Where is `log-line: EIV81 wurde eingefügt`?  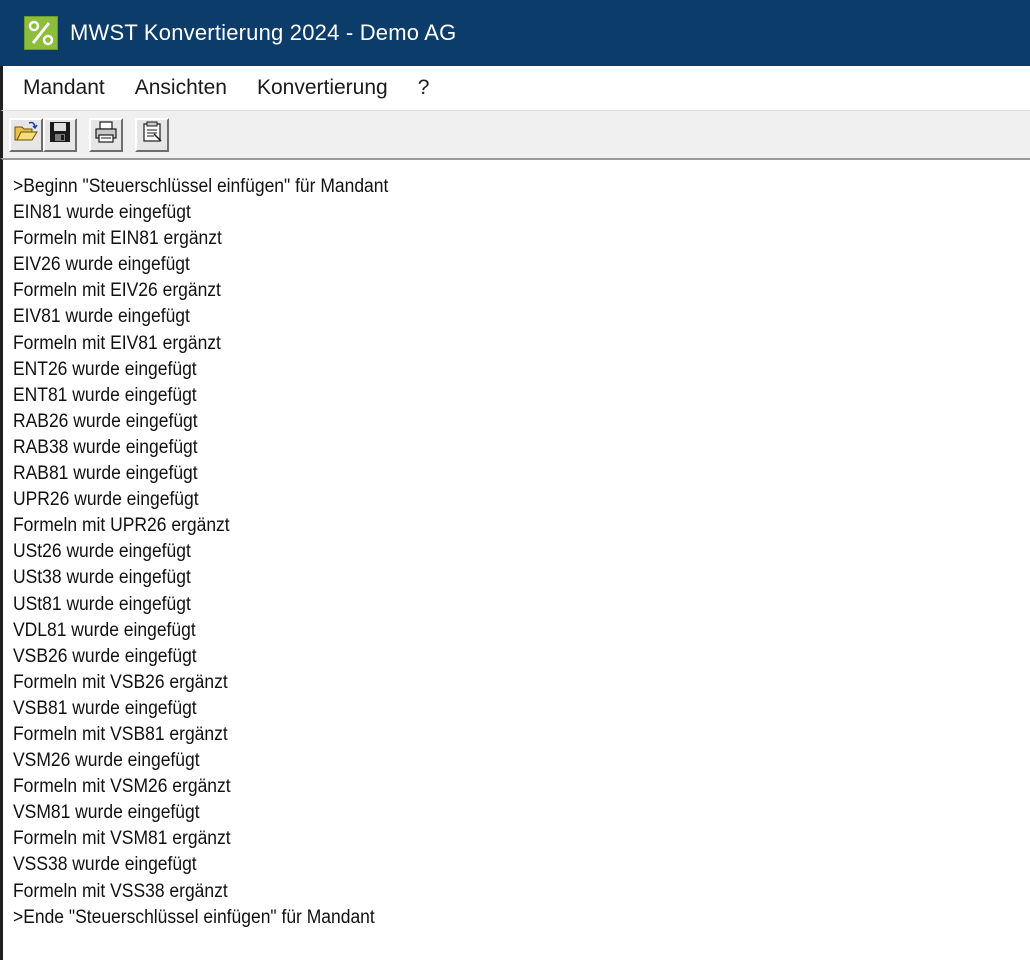
log-line: EIV81 wurde eingefügt is located at coordinates (101, 317).